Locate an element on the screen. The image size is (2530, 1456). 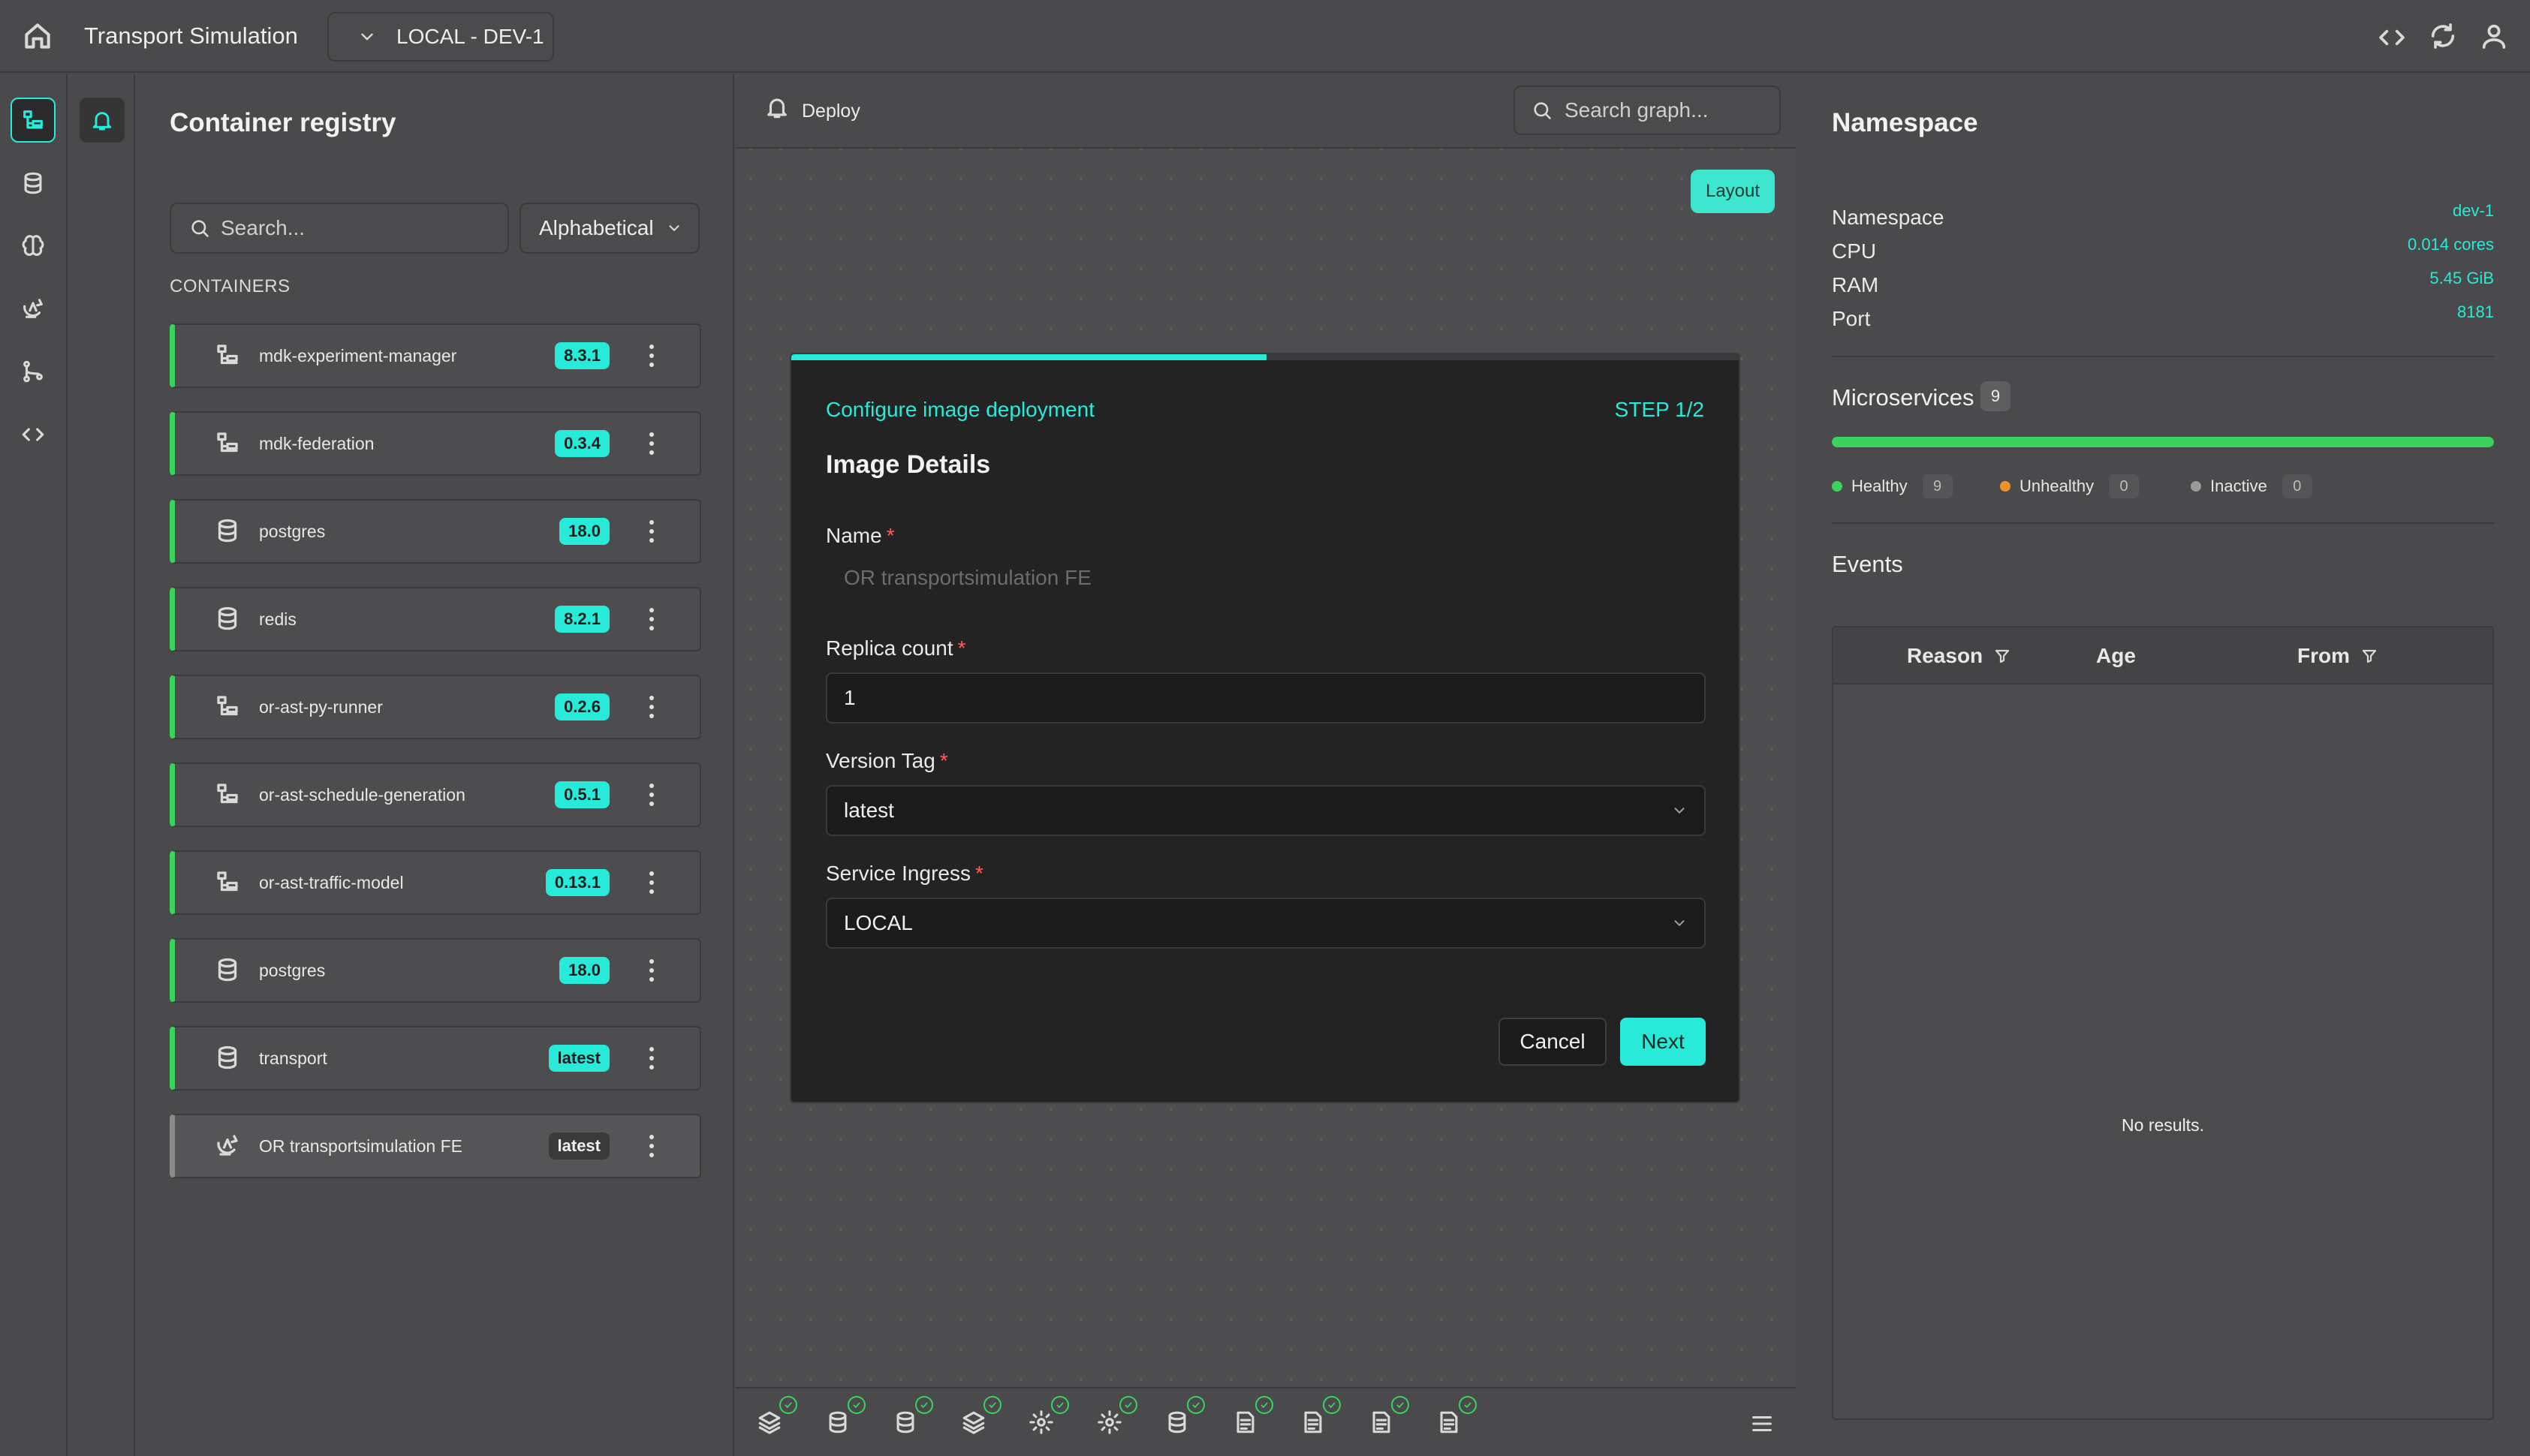
ingress-label-text: Service Ingress is located at coordinates (899, 873).